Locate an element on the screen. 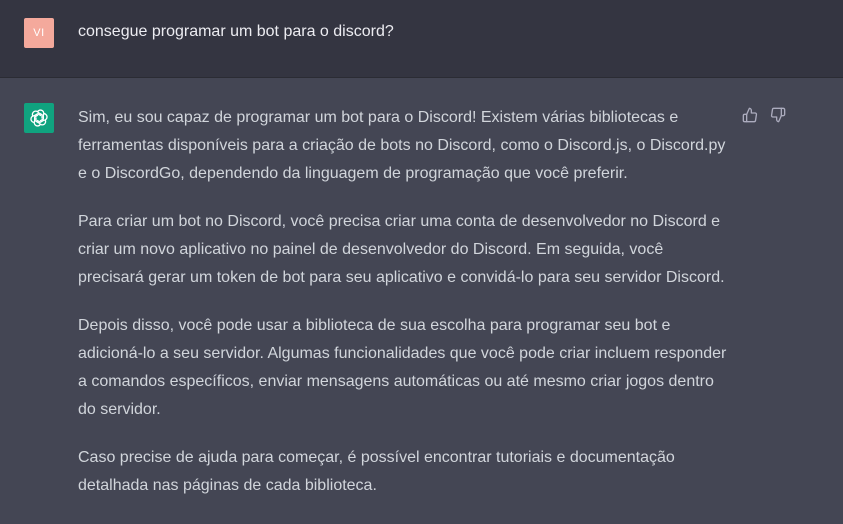 This screenshot has width=843, height=524. thumbs-up-icon is located at coordinates (750, 115).